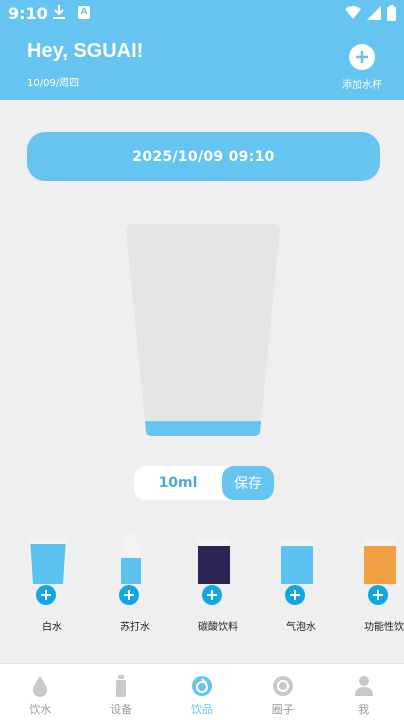 The image size is (404, 720). Describe the element at coordinates (218, 627) in the screenshot. I see `drink-name: 碳酸饮料` at that location.